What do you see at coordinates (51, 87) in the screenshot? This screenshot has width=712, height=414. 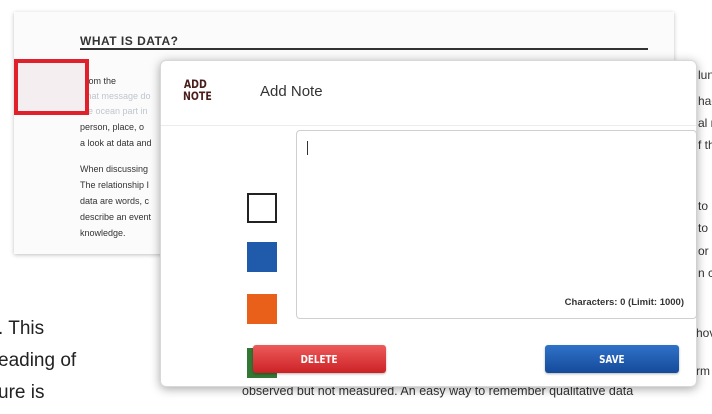 I see `highlight-marker` at bounding box center [51, 87].